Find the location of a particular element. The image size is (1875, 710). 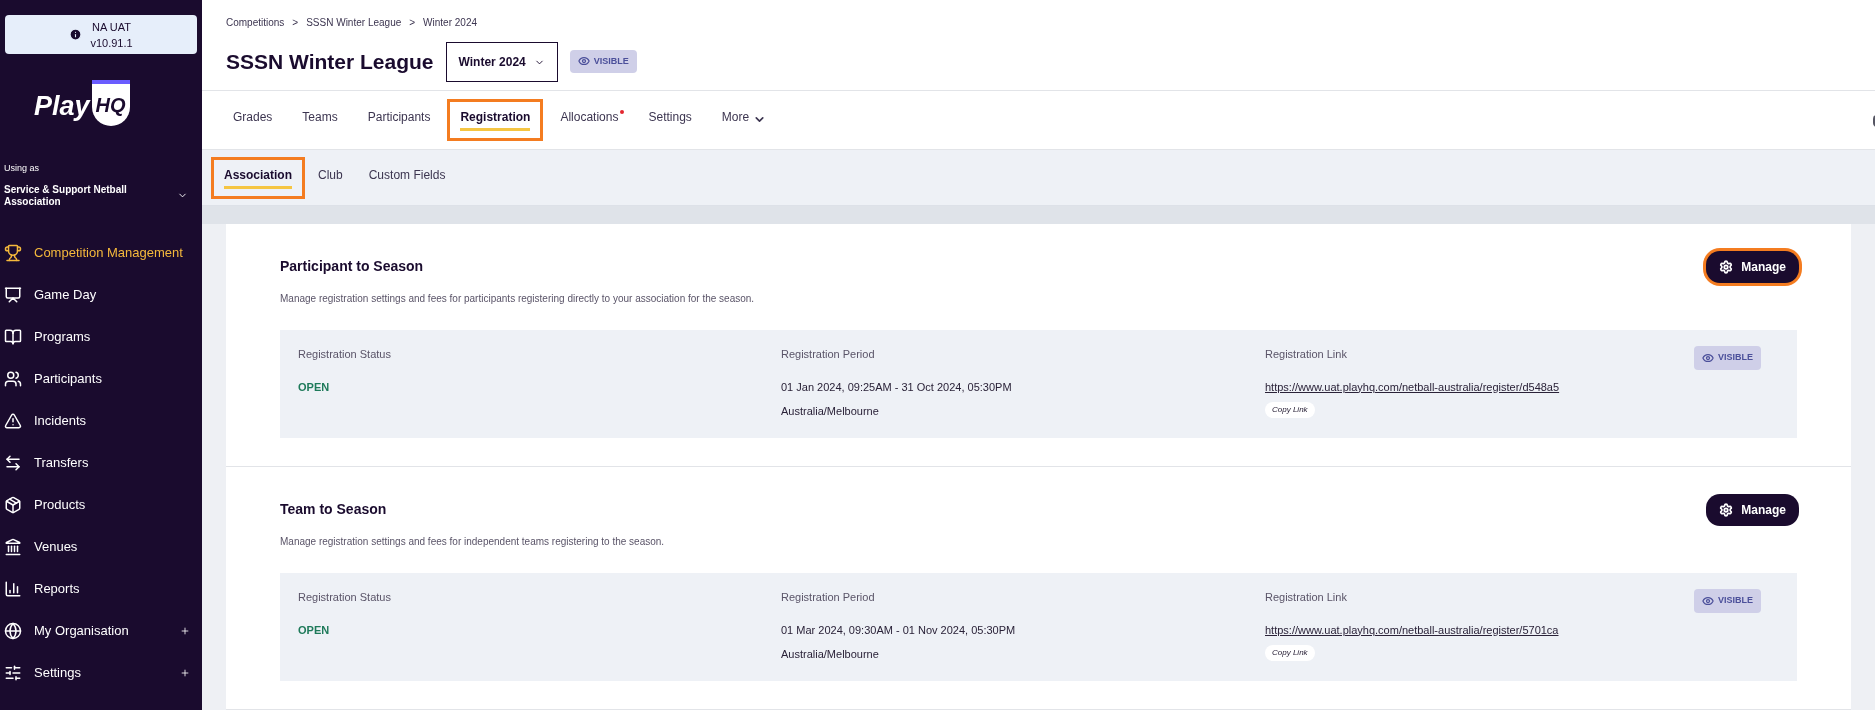

playhq-logo: Play HQ is located at coordinates (118, 101).